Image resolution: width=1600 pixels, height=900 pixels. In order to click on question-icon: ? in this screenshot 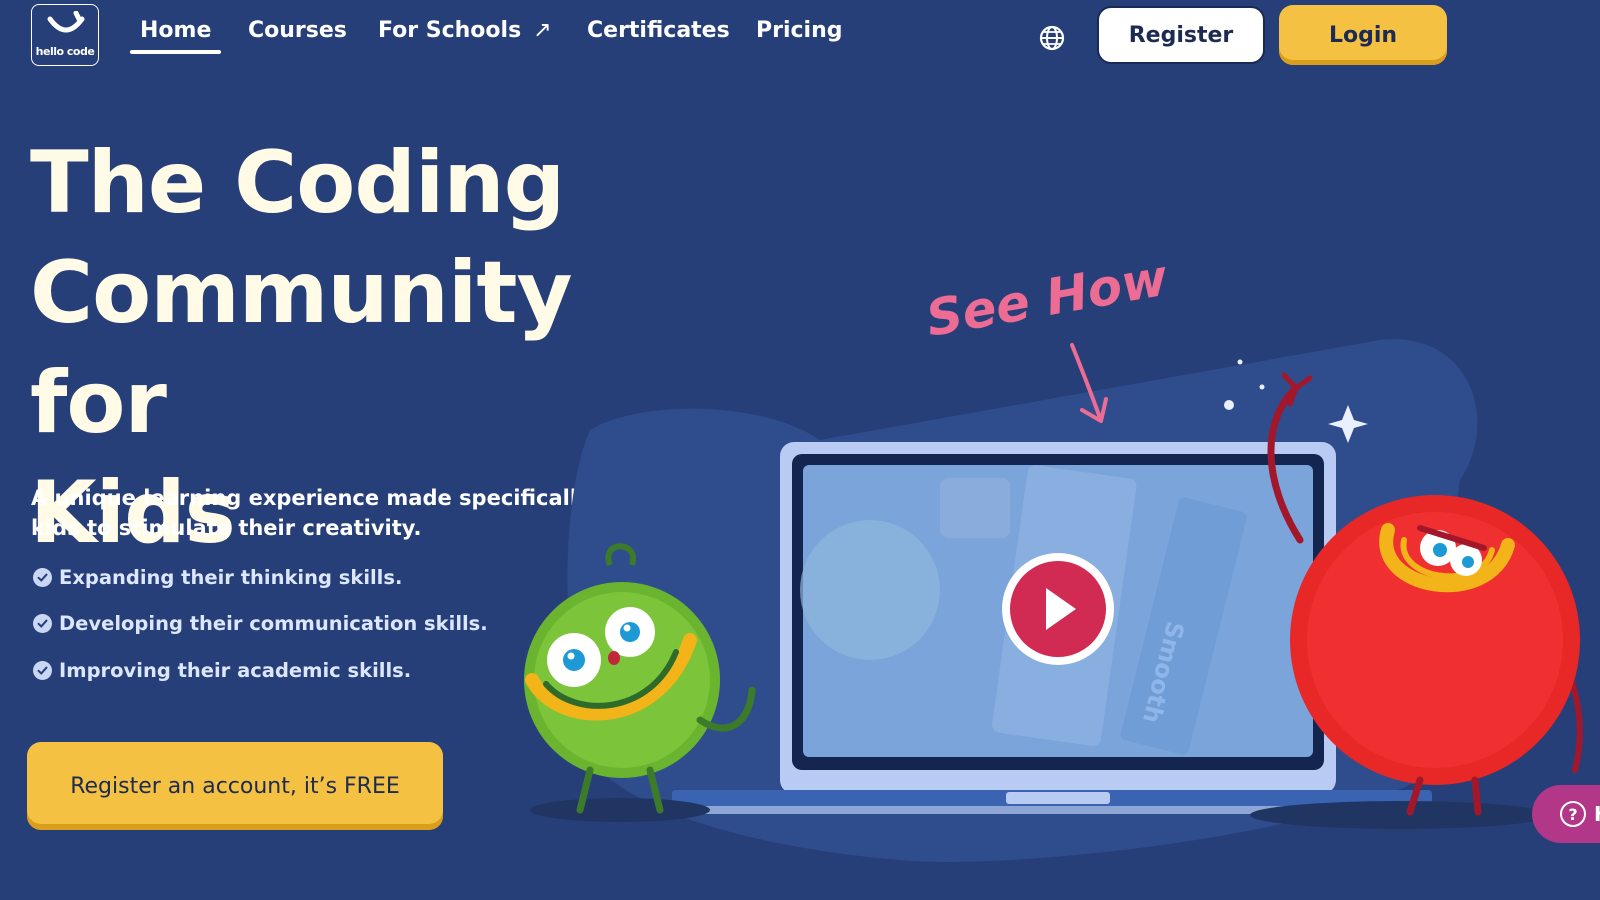, I will do `click(1573, 814)`.